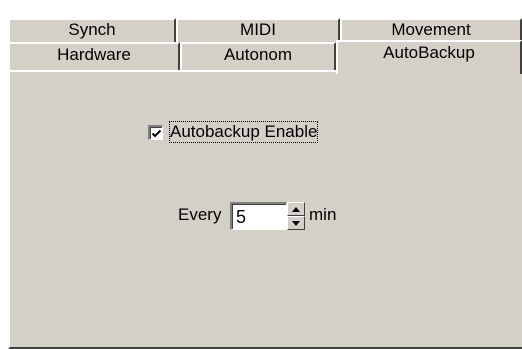 Image resolution: width=522 pixels, height=349 pixels. What do you see at coordinates (258, 56) in the screenshot?
I see `tab-autonom: Autonom` at bounding box center [258, 56].